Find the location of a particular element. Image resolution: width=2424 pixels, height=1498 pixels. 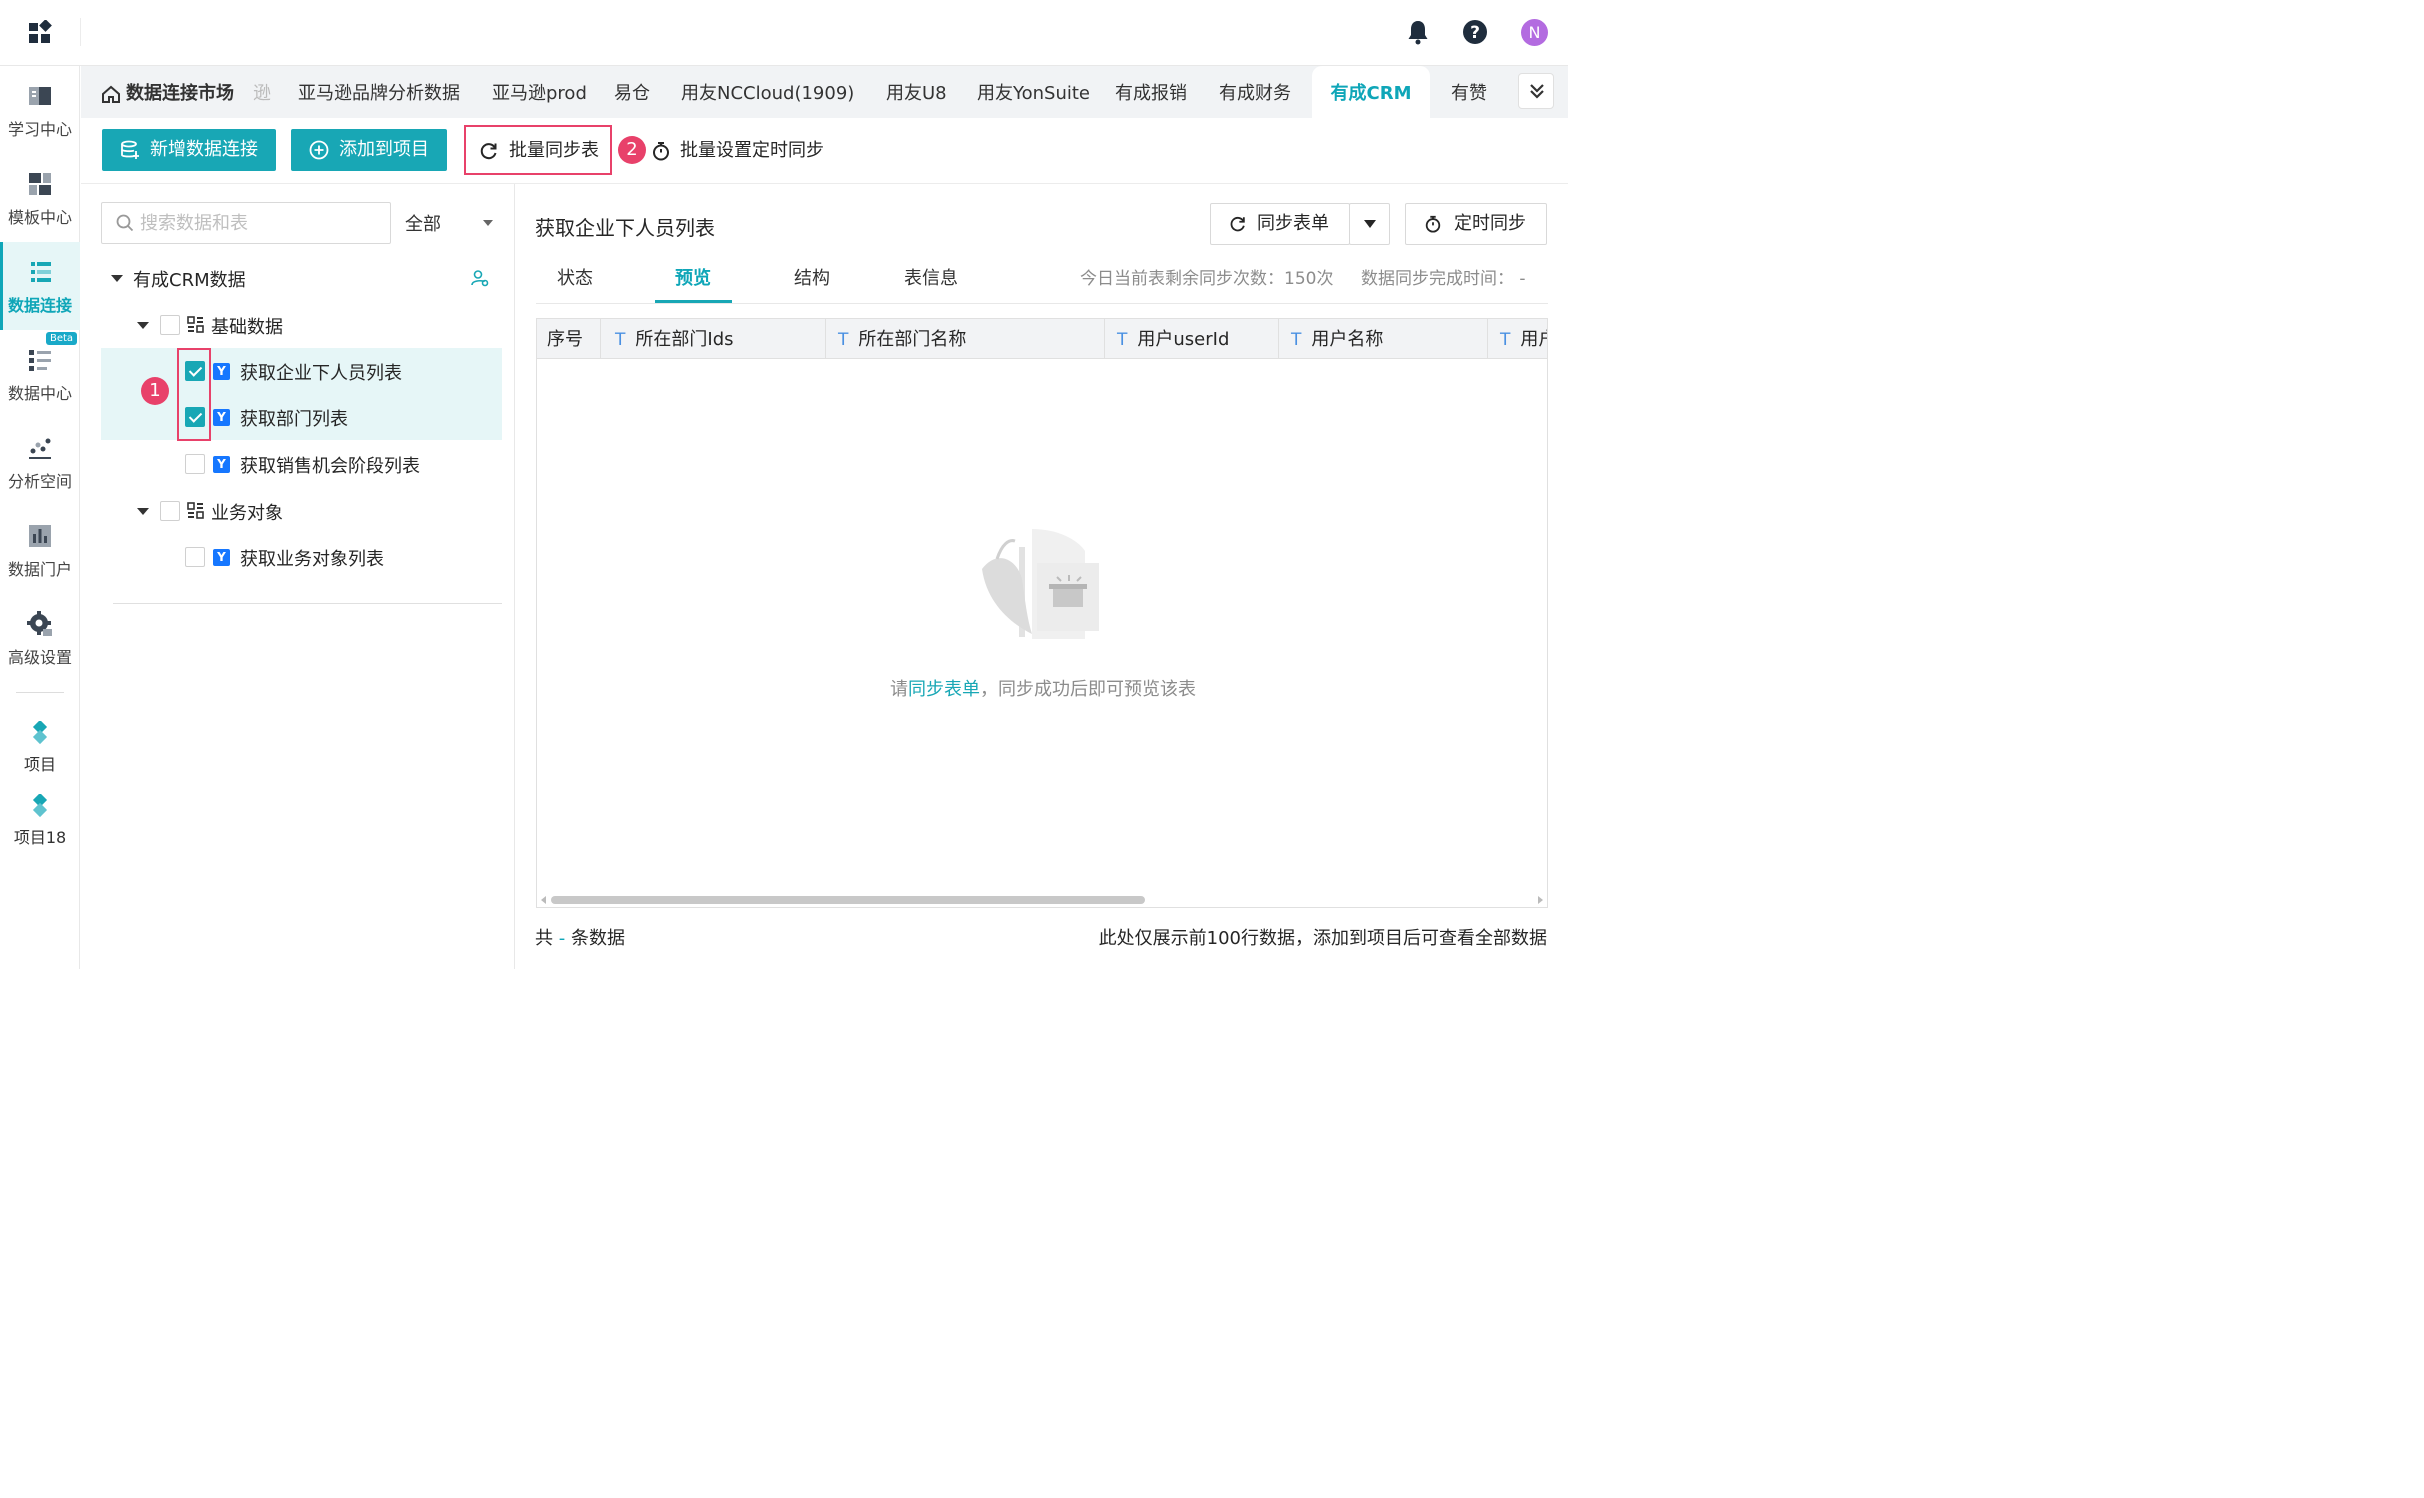

column-header: T 所在部门Ids is located at coordinates (713, 339).